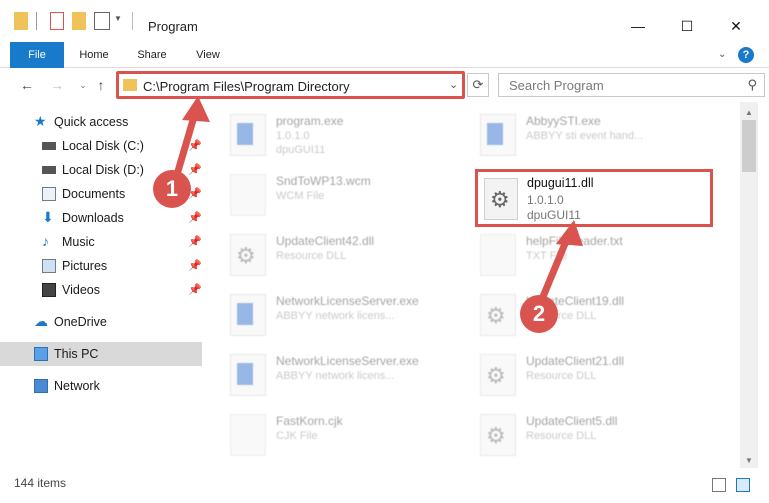 The width and height of the screenshot is (769, 503). What do you see at coordinates (93, 218) in the screenshot?
I see `sidebar-item-label: Downloads` at bounding box center [93, 218].